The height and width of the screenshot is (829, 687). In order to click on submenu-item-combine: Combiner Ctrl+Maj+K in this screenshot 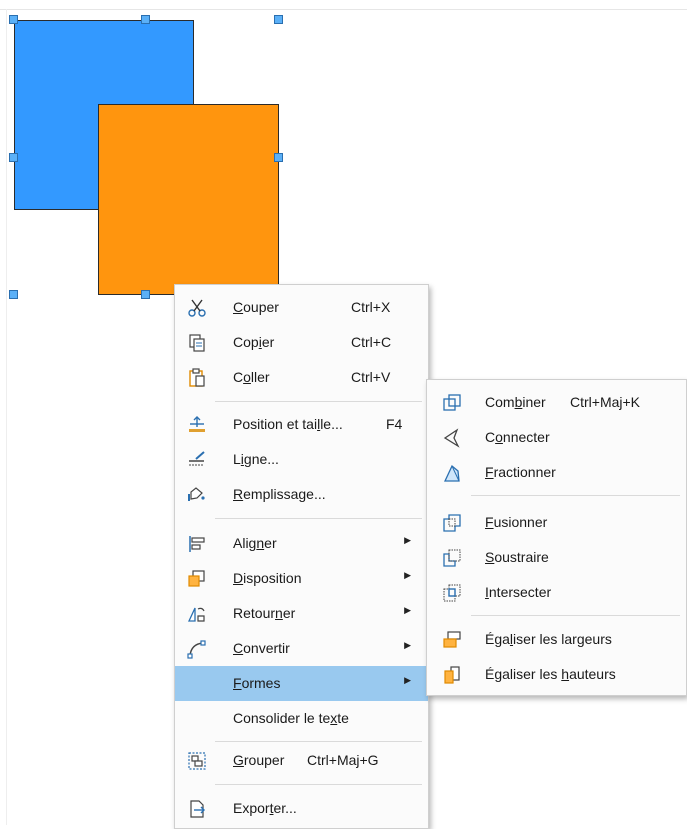, I will do `click(556, 402)`.